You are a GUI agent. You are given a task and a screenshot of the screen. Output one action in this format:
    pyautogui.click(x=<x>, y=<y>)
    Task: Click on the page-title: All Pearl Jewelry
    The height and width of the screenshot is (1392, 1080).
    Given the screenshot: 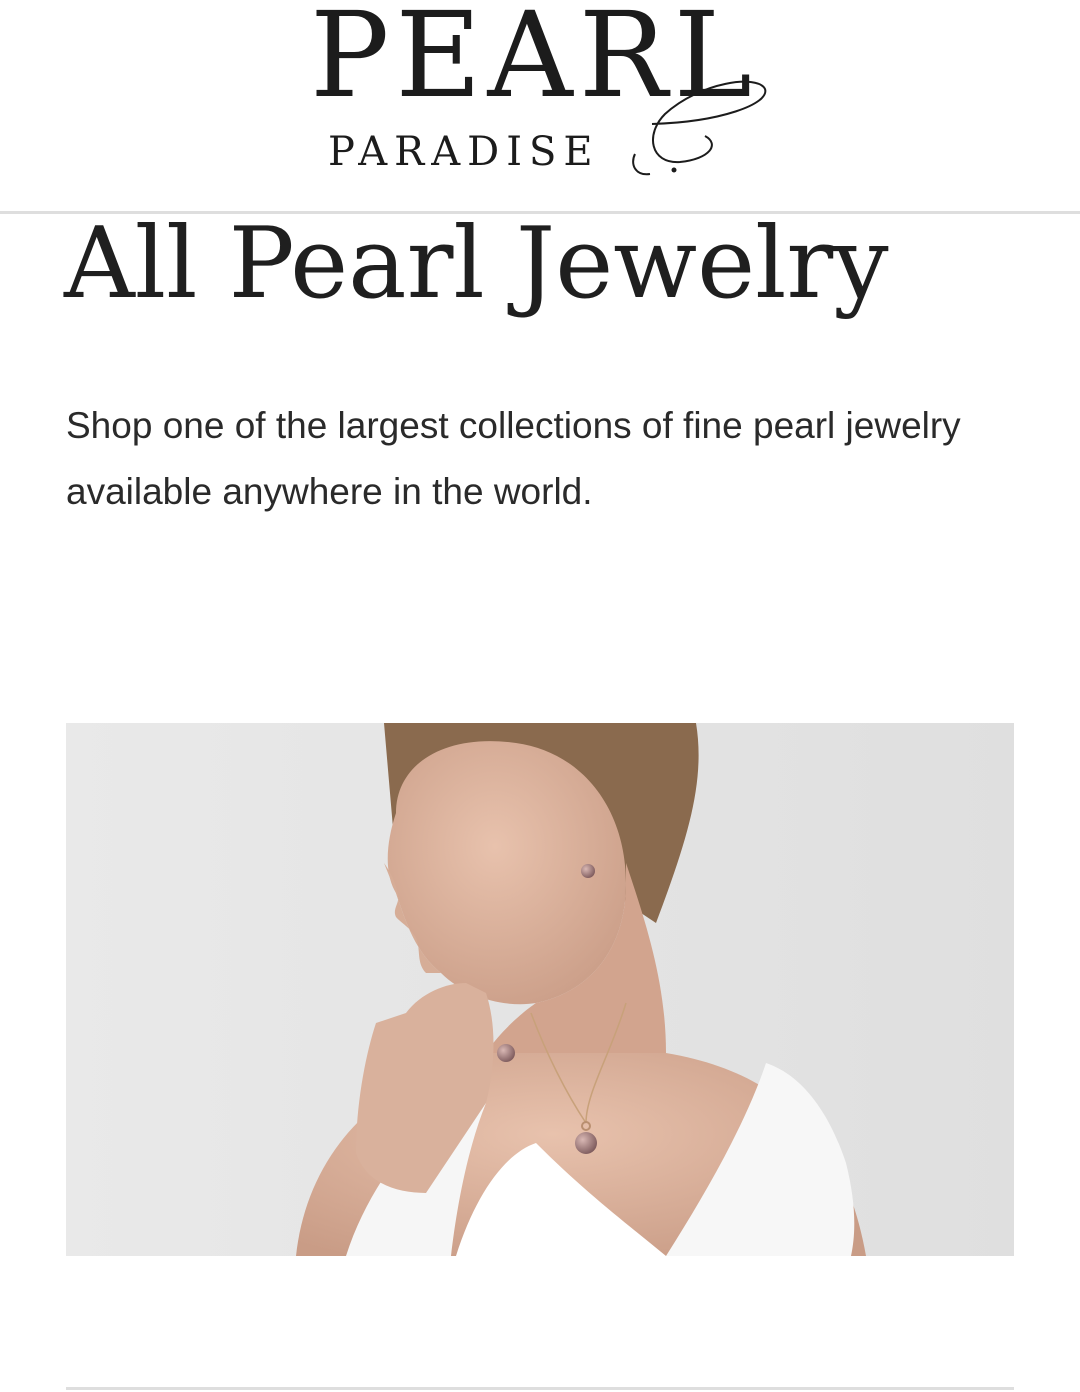 What is the action you would take?
    pyautogui.click(x=476, y=264)
    